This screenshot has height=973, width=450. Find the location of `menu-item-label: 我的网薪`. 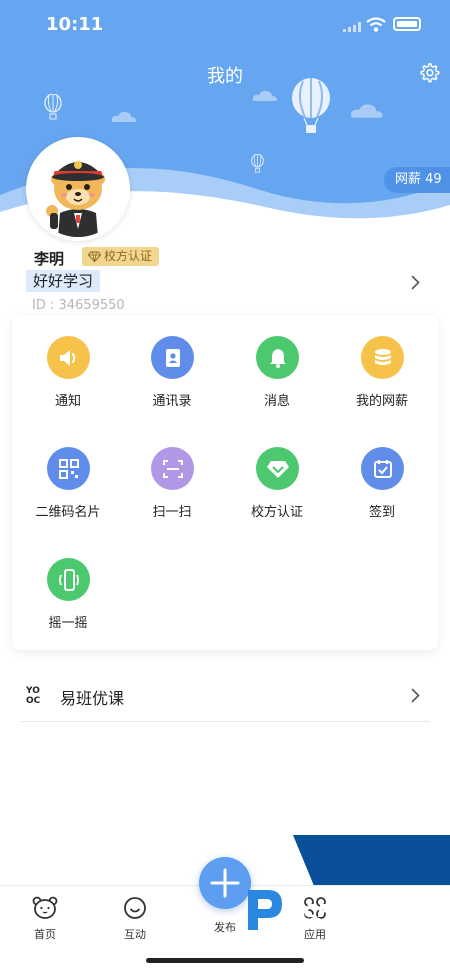

menu-item-label: 我的网薪 is located at coordinates (381, 401).